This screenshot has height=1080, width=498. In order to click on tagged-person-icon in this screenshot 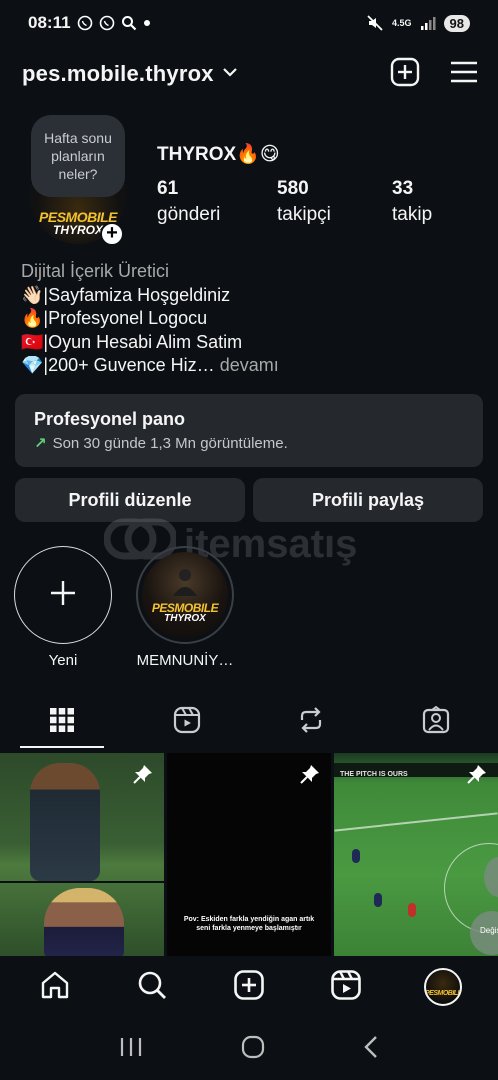, I will do `click(436, 722)`.